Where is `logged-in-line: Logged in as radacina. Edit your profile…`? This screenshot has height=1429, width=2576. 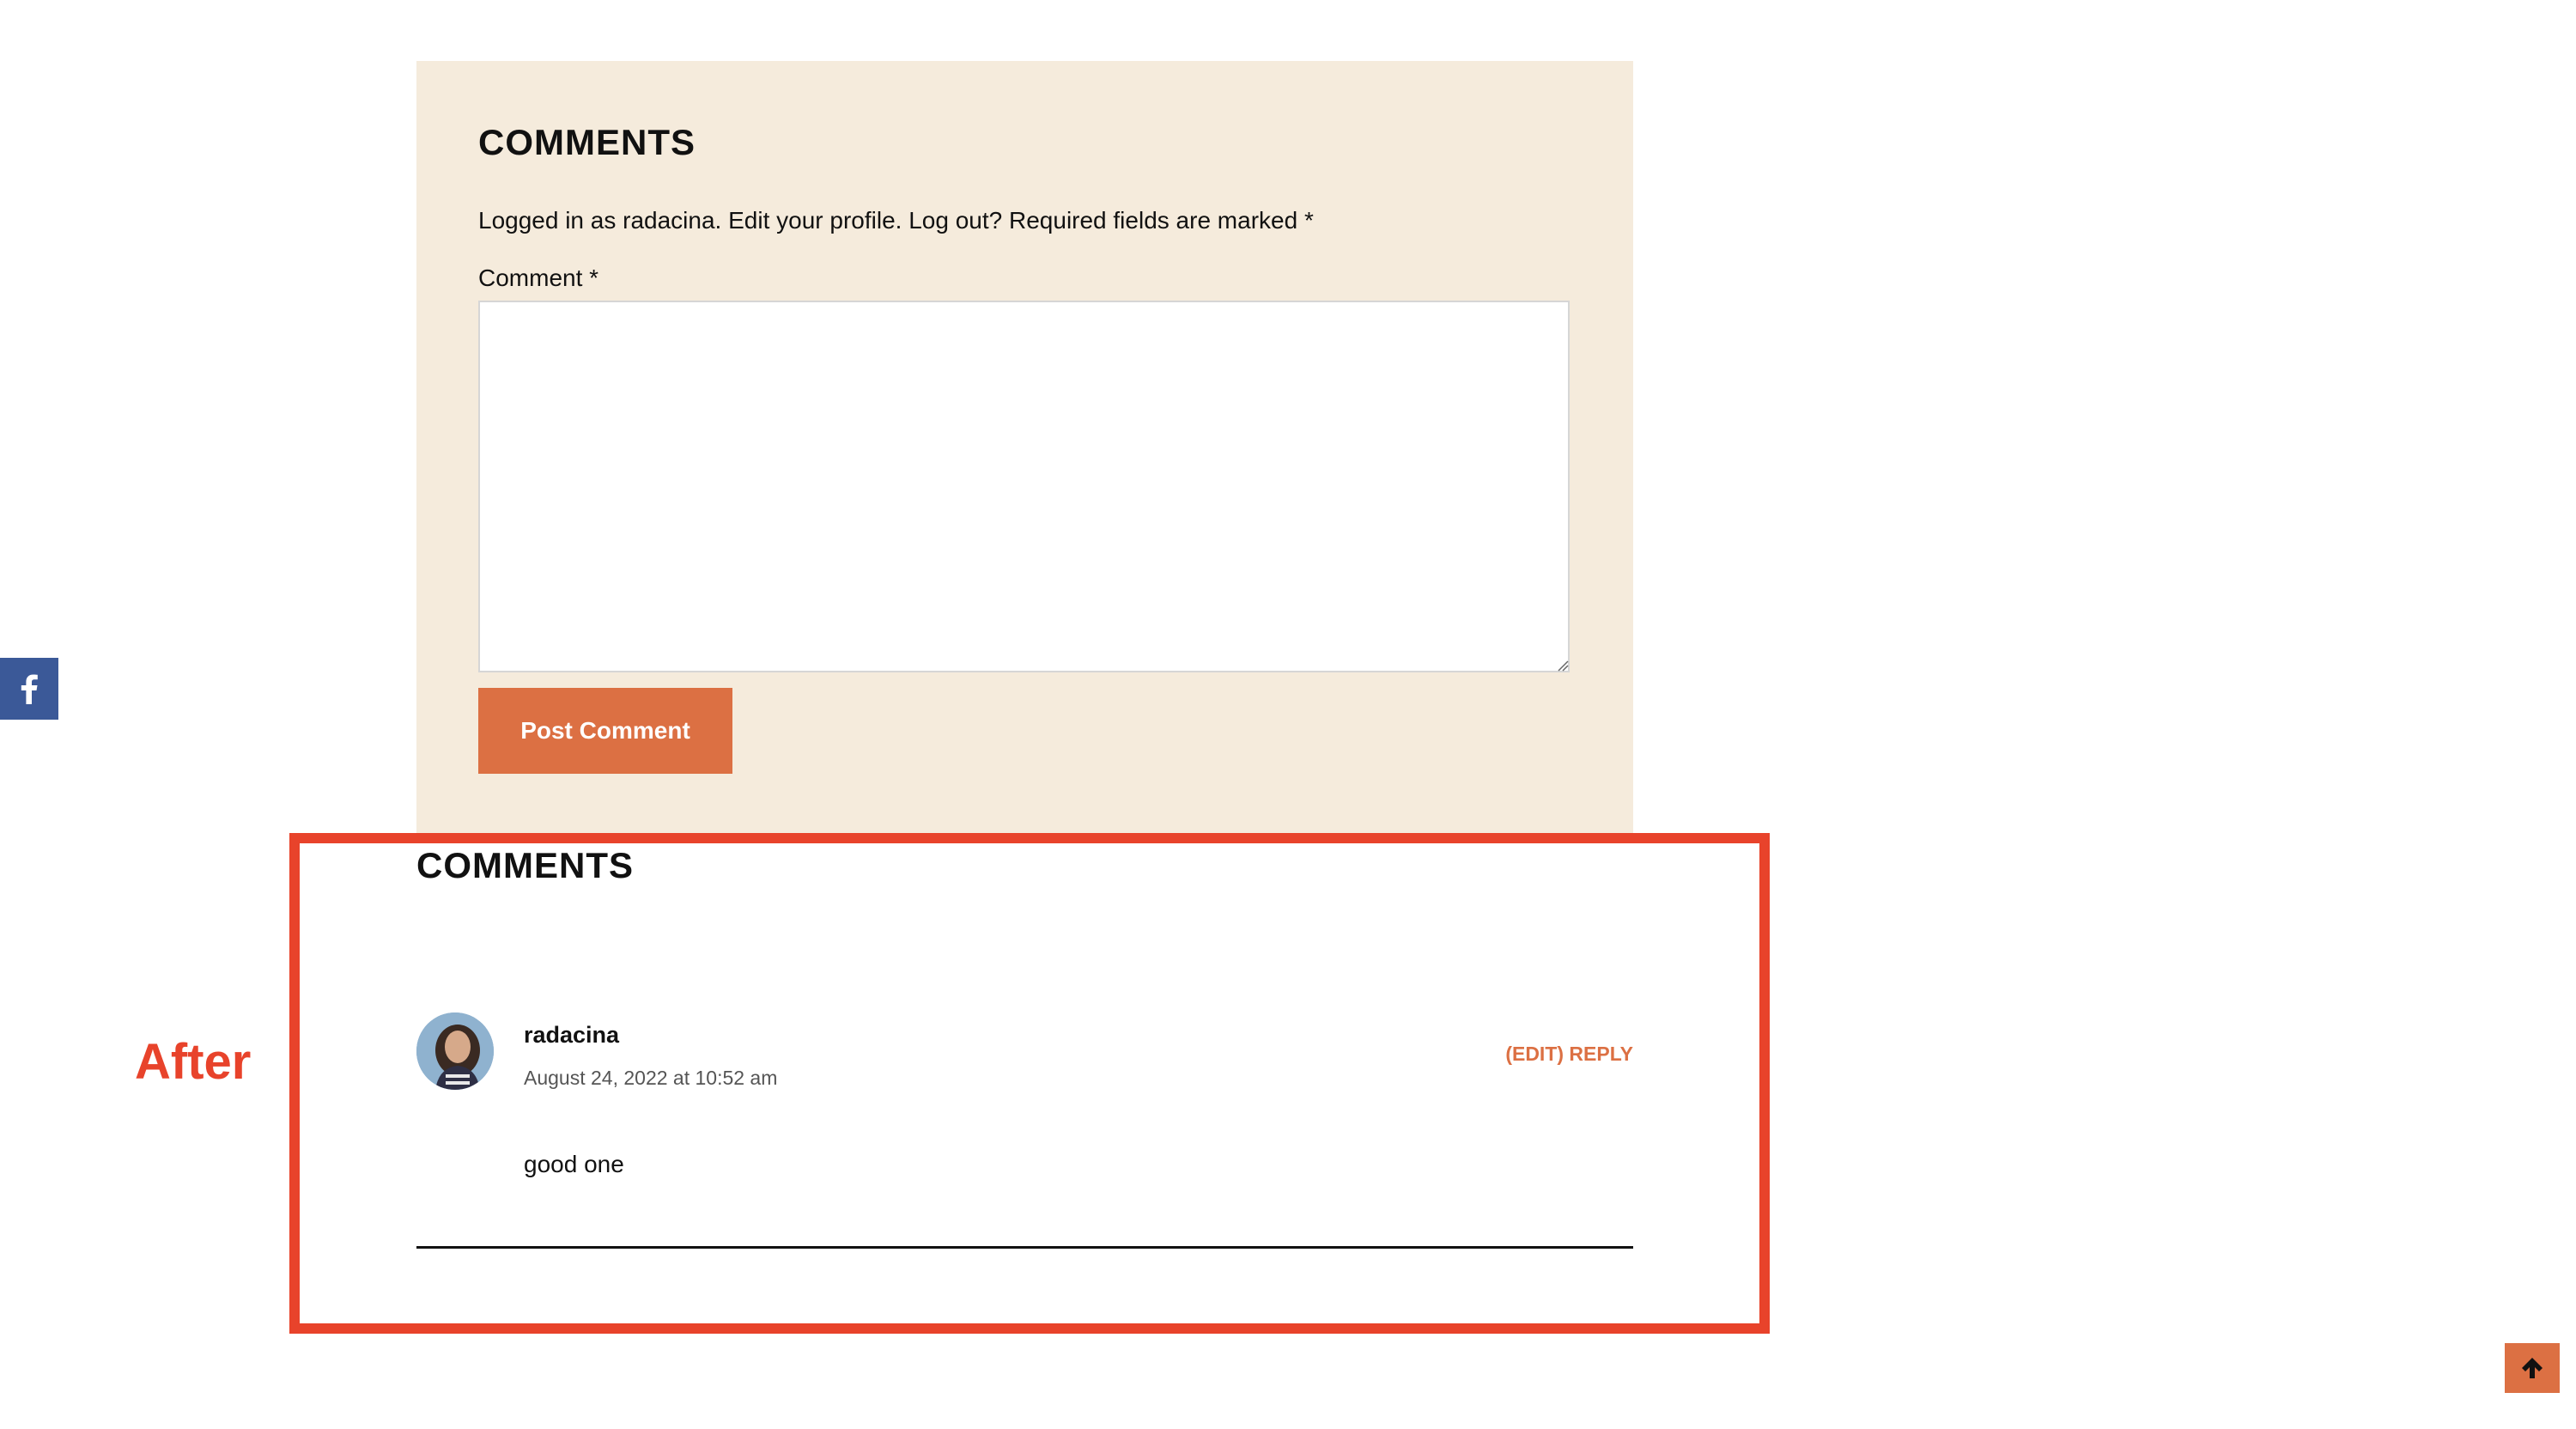 logged-in-line: Logged in as radacina. Edit your profile… is located at coordinates (896, 221).